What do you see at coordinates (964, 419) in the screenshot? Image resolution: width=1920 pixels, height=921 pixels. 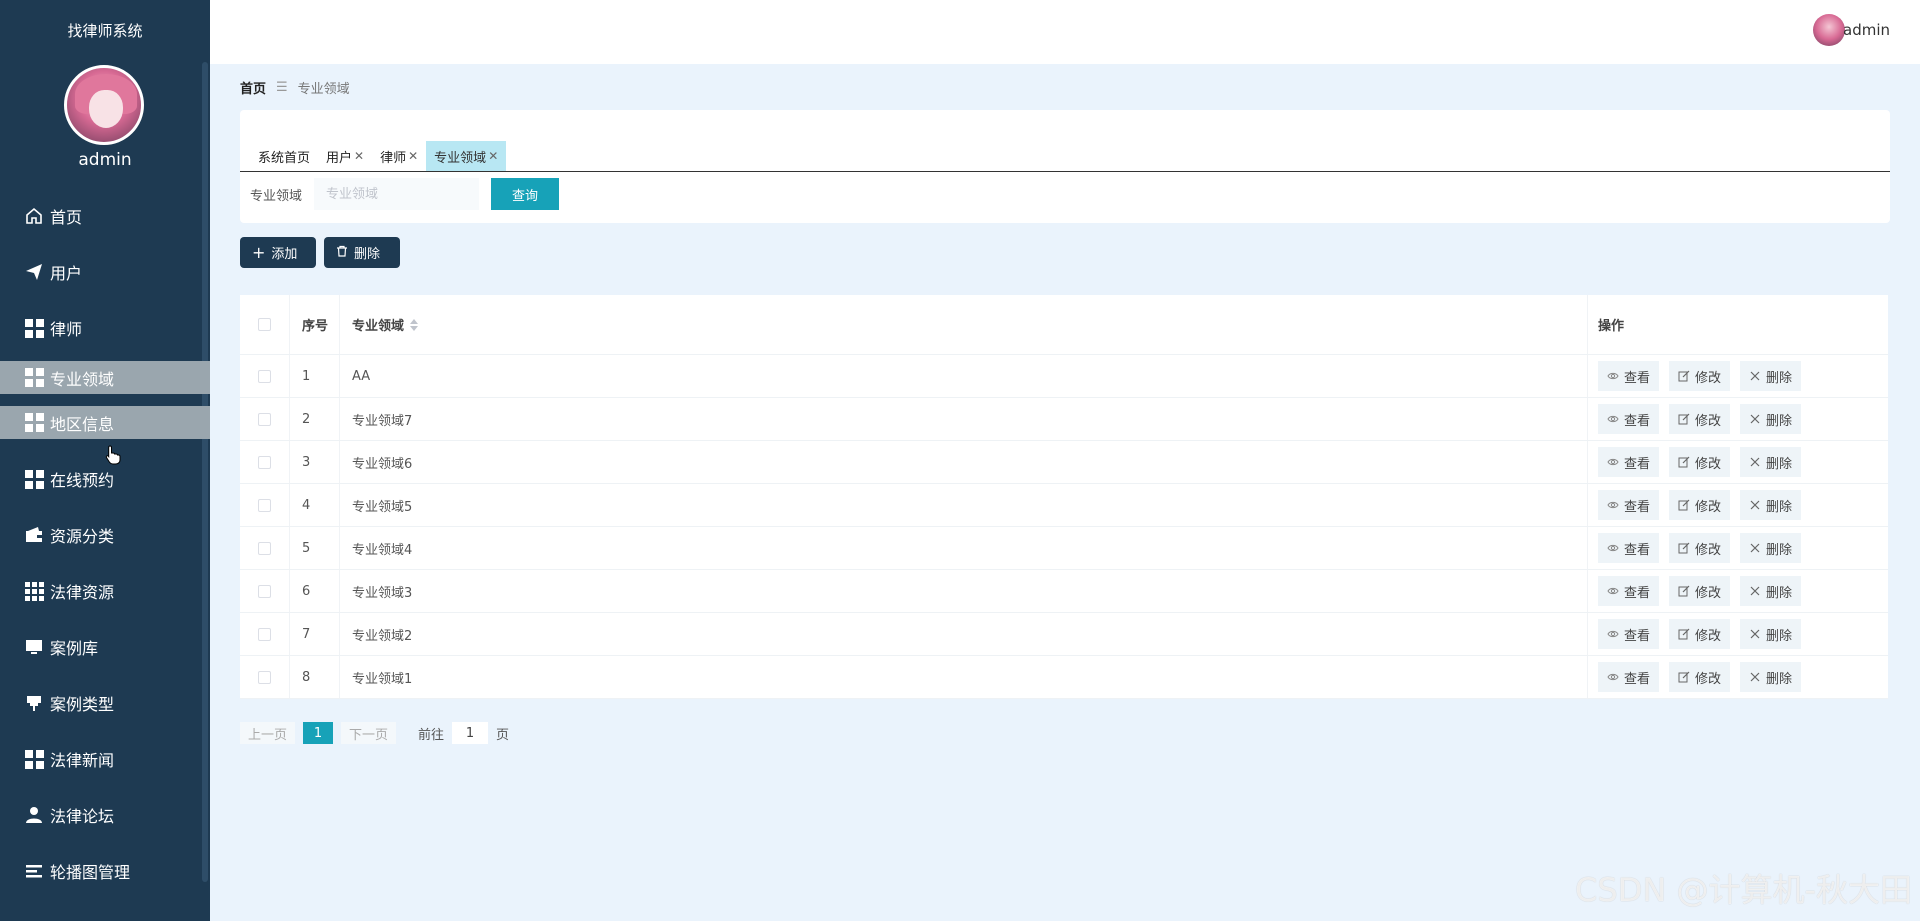 I see `row-name: 专业领域7` at bounding box center [964, 419].